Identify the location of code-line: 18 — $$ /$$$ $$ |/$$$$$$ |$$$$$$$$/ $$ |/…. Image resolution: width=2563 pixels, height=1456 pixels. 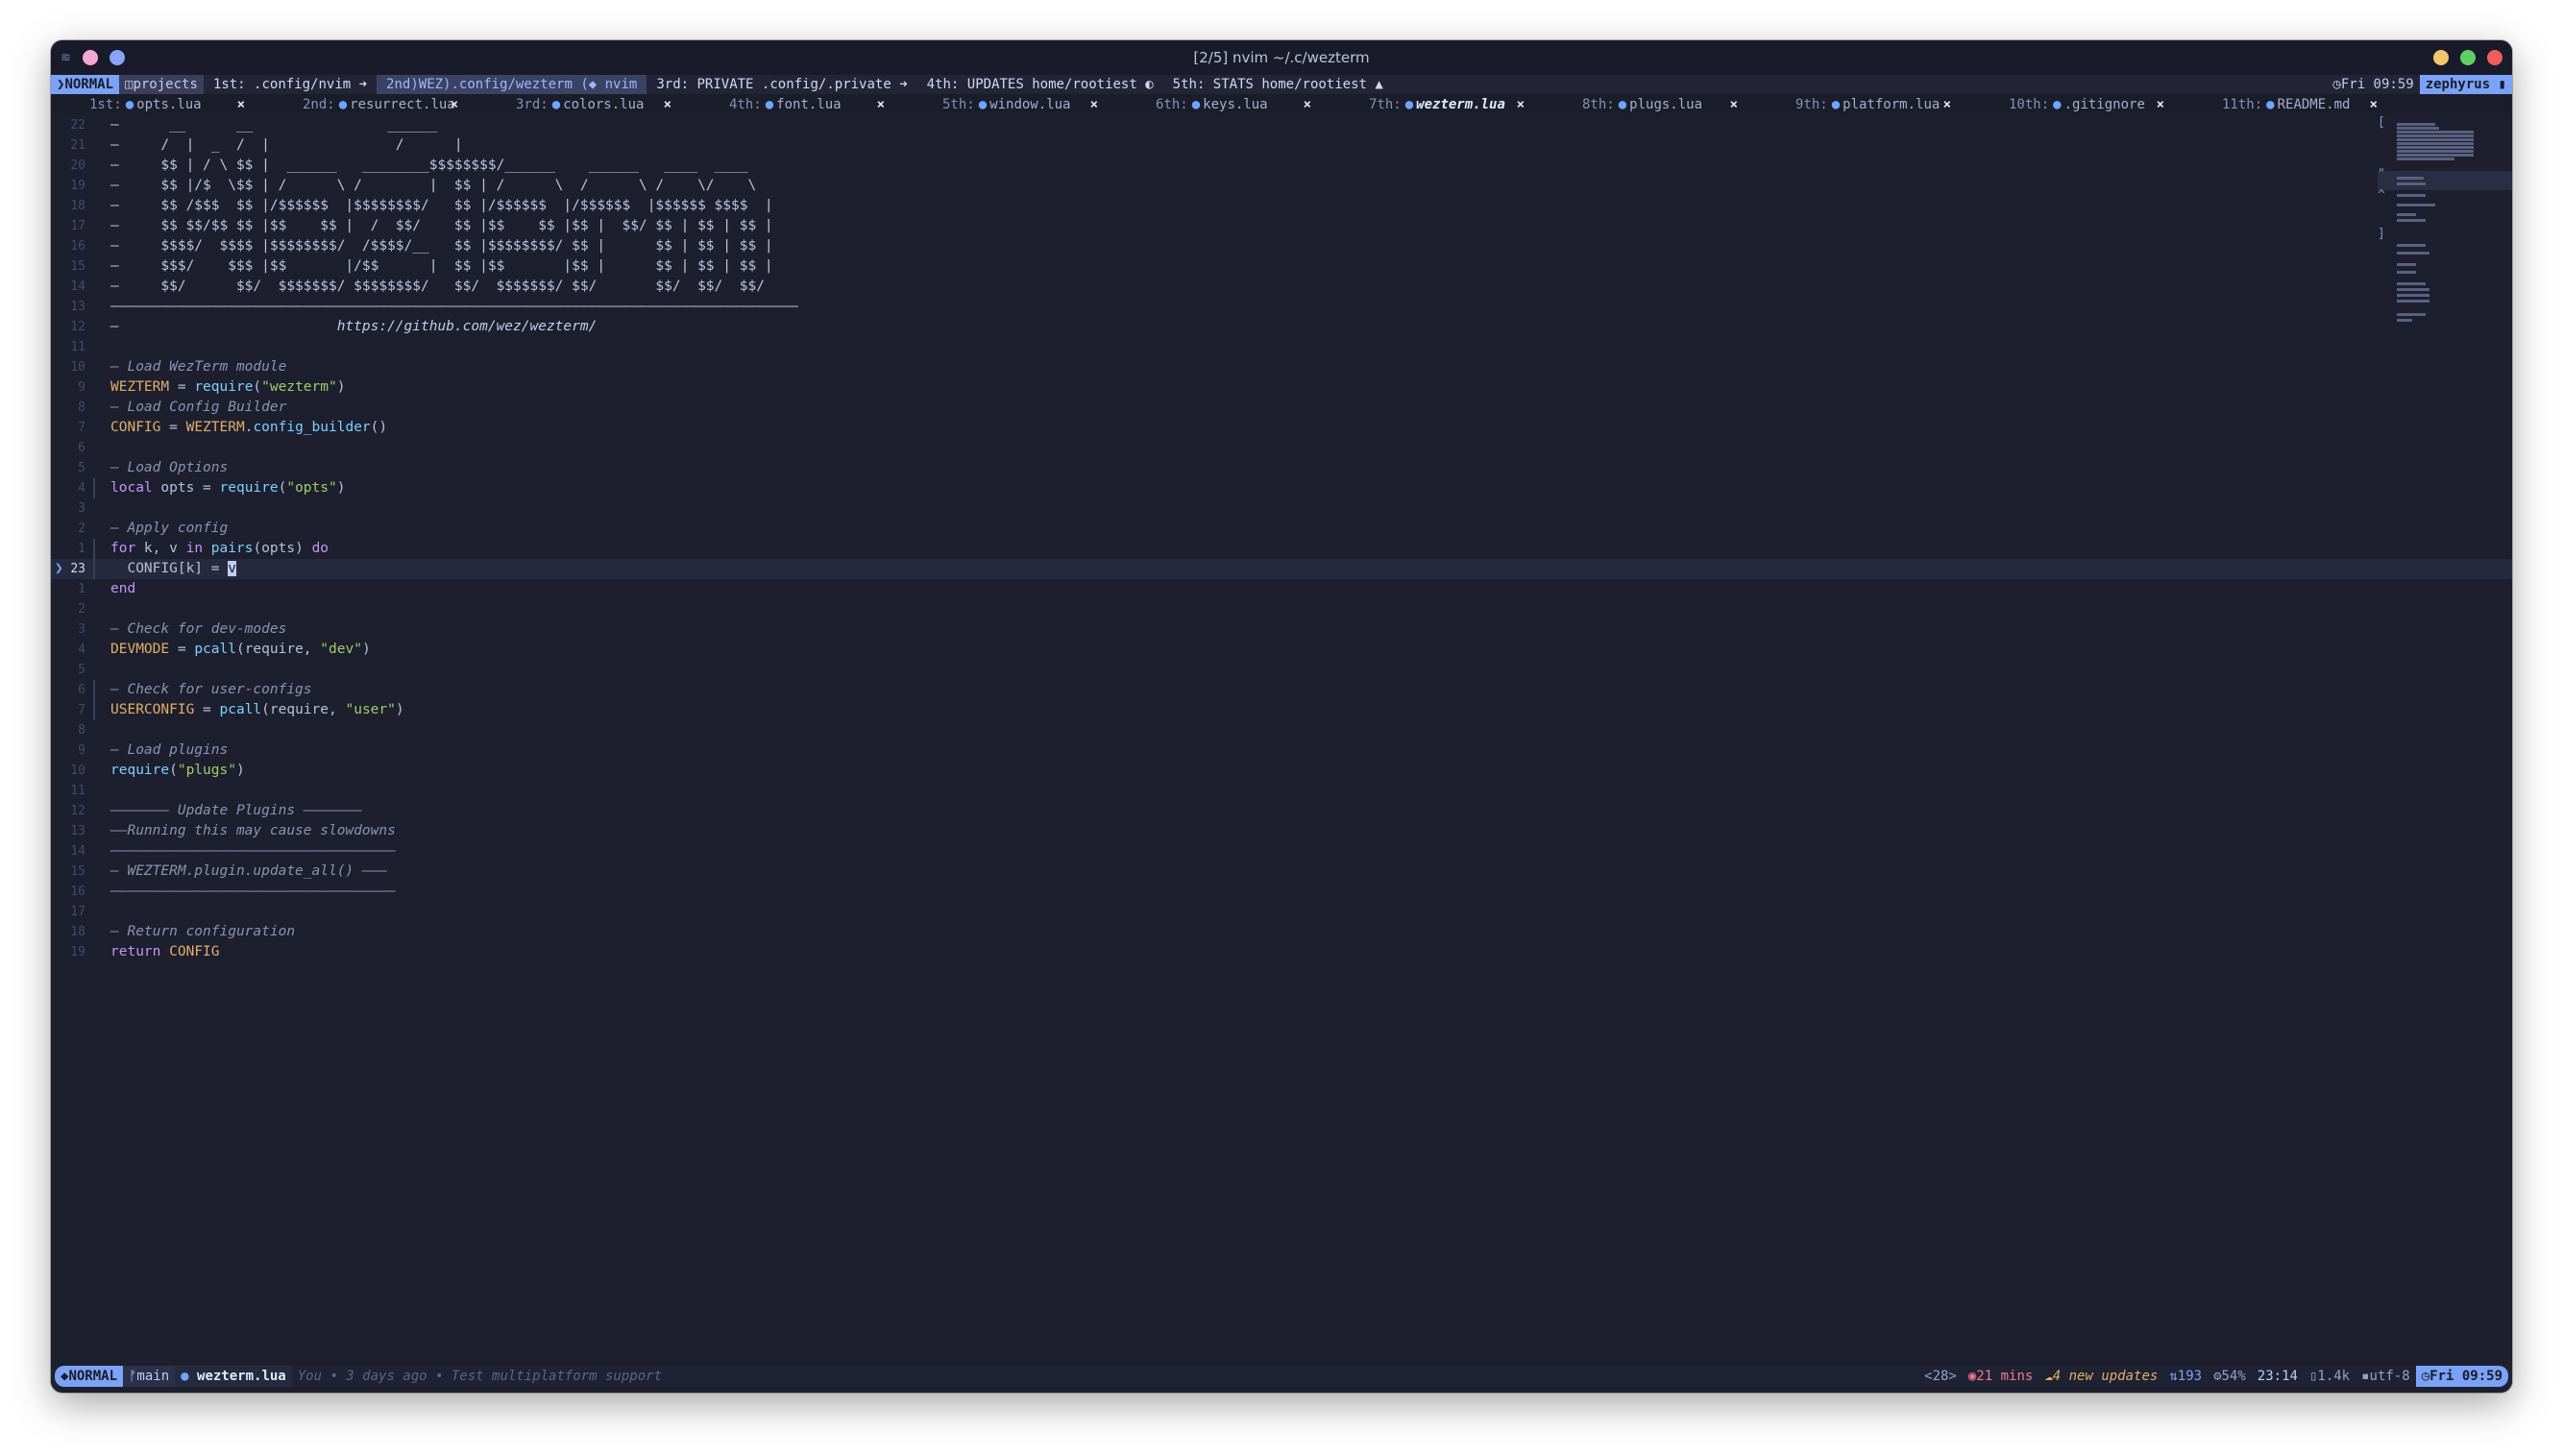
(1281, 206).